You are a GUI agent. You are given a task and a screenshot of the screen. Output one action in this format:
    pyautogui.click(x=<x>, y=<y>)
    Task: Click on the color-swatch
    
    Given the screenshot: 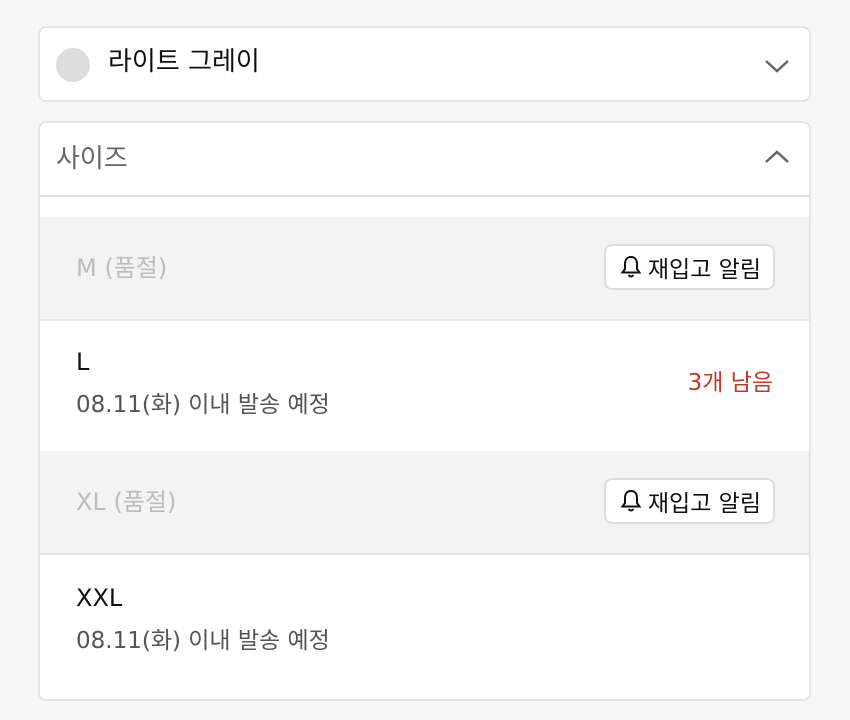 What is the action you would take?
    pyautogui.click(x=73, y=65)
    